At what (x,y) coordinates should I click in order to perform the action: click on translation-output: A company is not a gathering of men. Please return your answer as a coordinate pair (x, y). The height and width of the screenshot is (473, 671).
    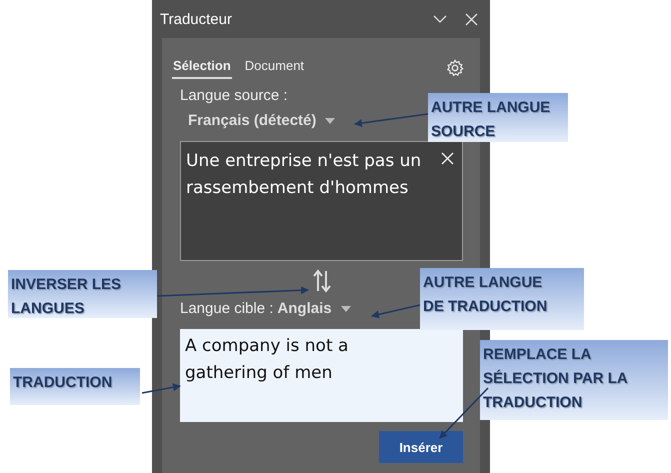
    Looking at the image, I should click on (321, 375).